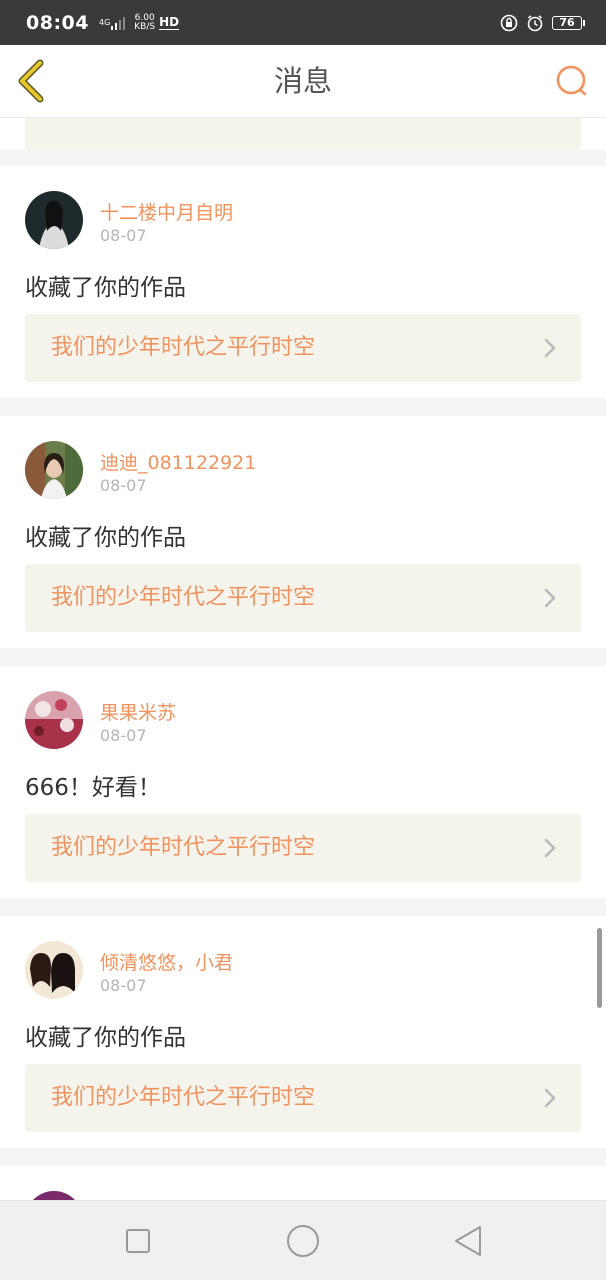 The image size is (606, 1280). What do you see at coordinates (169, 22) in the screenshot?
I see `hd-indicator: HD` at bounding box center [169, 22].